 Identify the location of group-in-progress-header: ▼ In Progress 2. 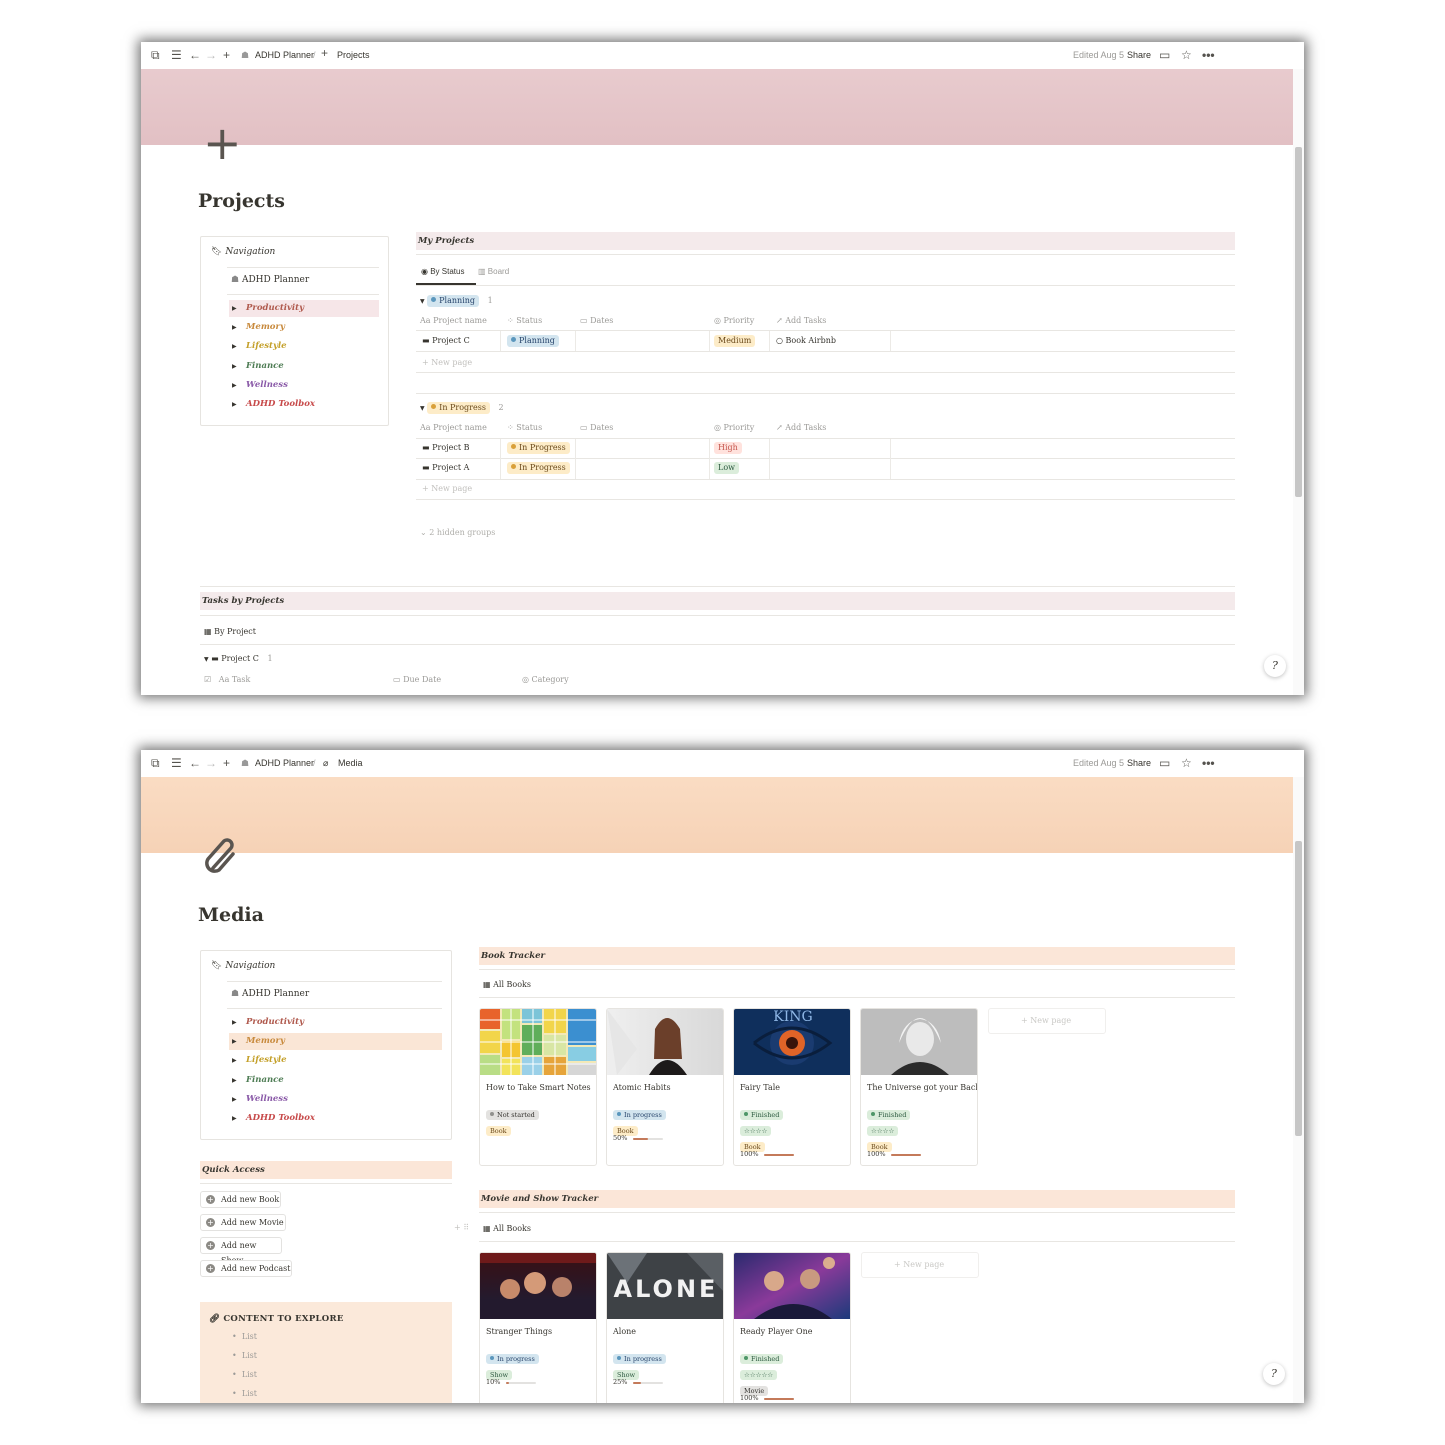
(462, 408).